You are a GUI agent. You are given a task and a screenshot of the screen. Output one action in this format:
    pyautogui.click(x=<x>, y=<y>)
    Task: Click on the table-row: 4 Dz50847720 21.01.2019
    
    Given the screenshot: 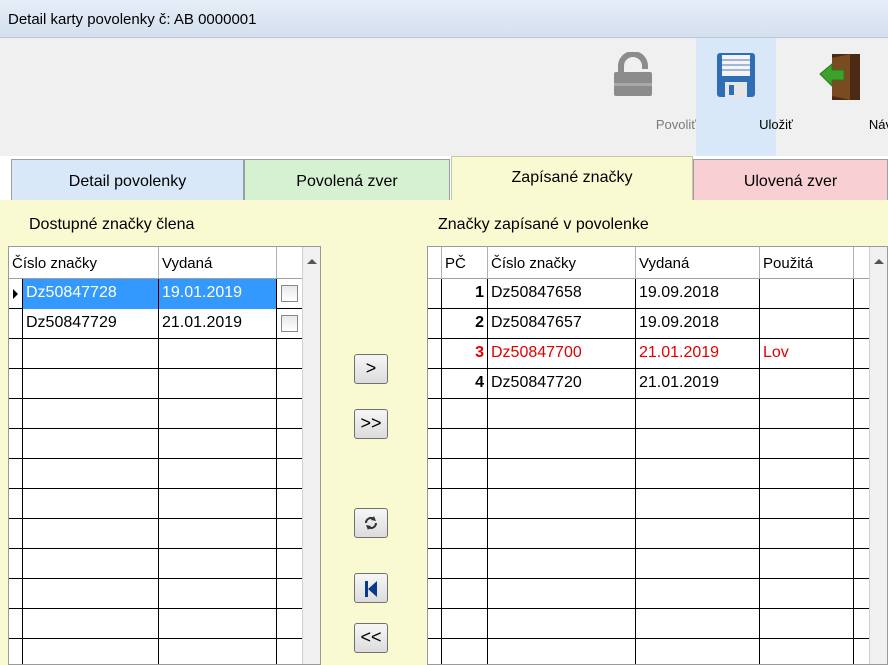 What is the action you would take?
    pyautogui.click(x=657, y=384)
    